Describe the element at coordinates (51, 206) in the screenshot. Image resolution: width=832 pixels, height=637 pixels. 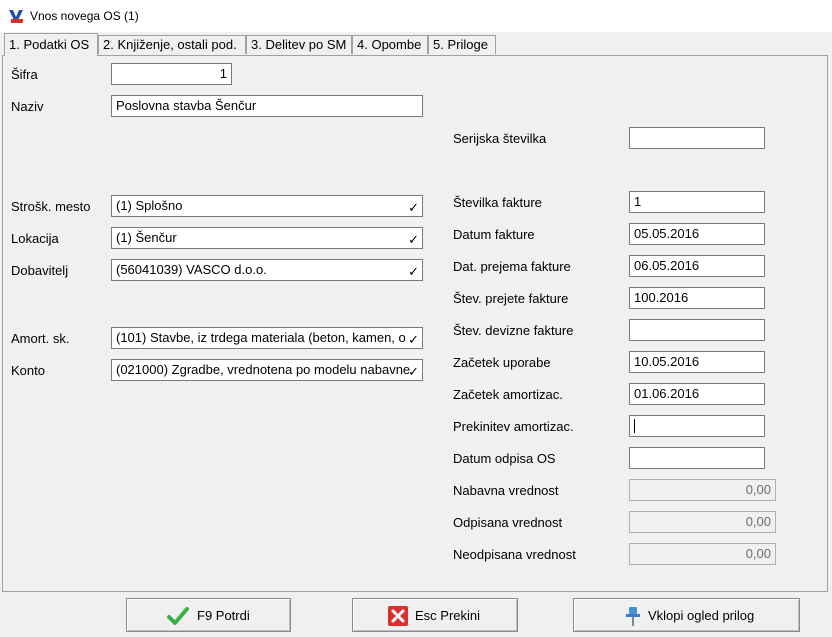
I see `strosk-mesto-label: Strošk. mesto` at that location.